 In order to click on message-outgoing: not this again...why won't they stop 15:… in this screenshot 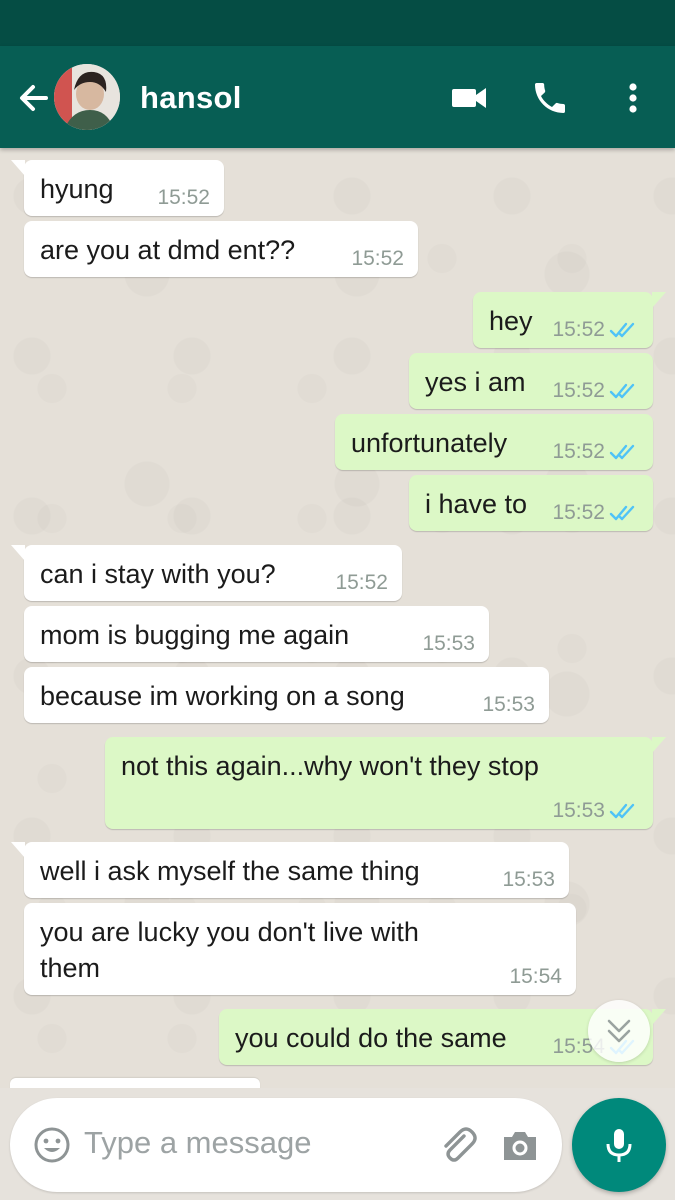, I will do `click(385, 783)`.